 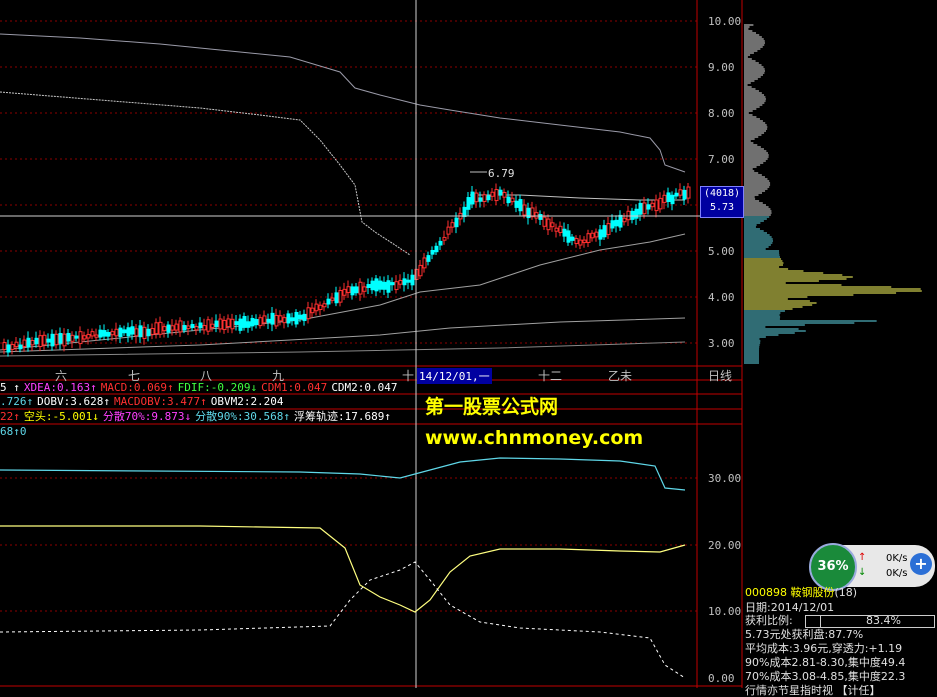 What do you see at coordinates (343, 474) in the screenshot?
I see `dispersion90-line` at bounding box center [343, 474].